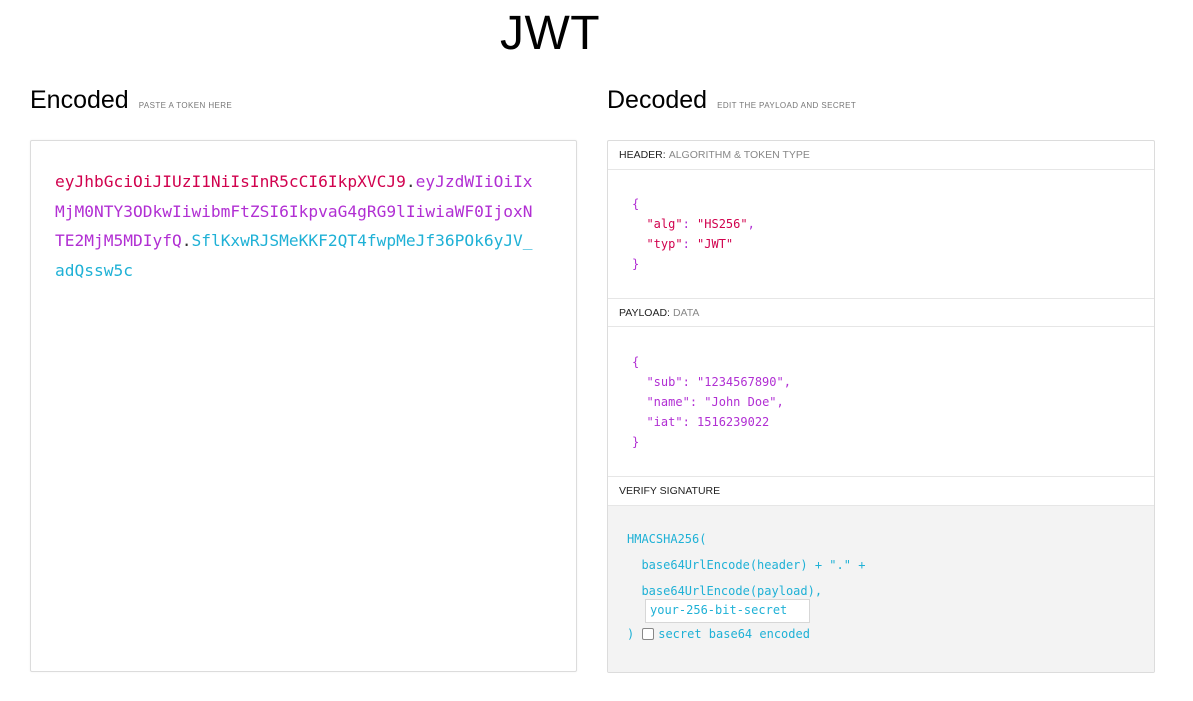  Describe the element at coordinates (787, 105) in the screenshot. I see `decoded-subheading: EDIT THE PAYLOAD AND SECRET` at that location.